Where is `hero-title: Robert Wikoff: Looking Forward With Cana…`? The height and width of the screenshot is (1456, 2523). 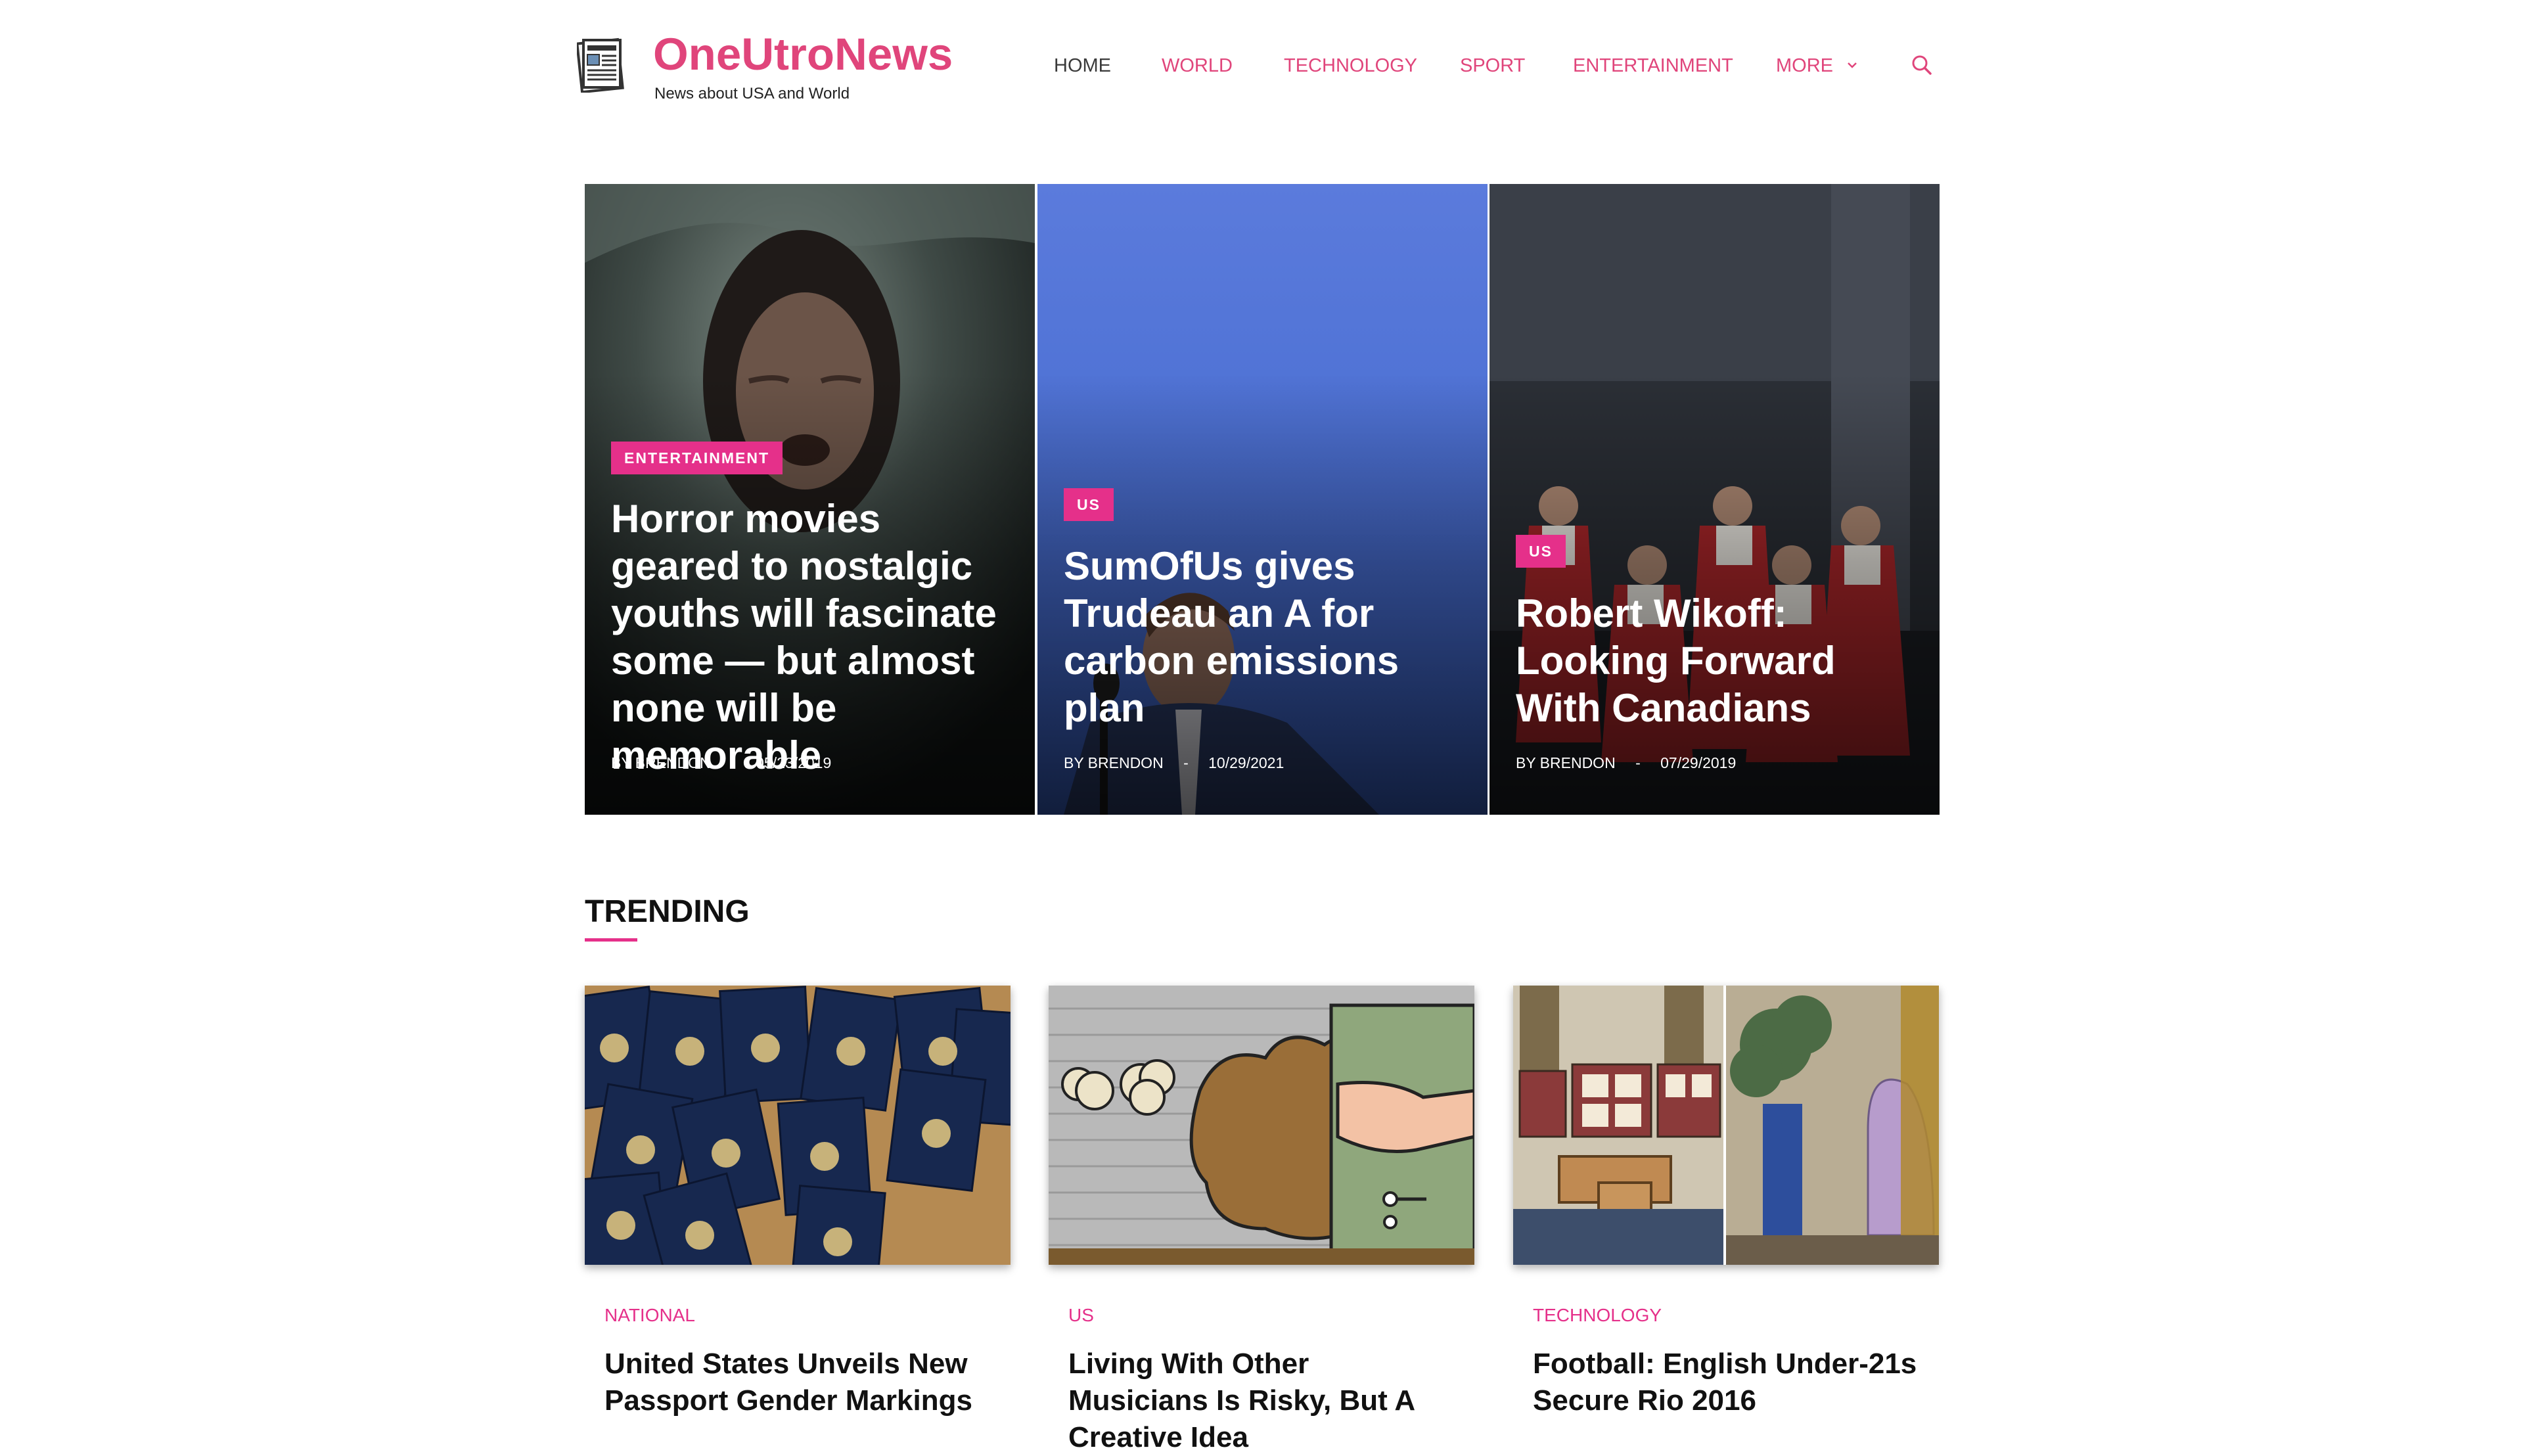 hero-title: Robert Wikoff: Looking Forward With Cana… is located at coordinates (1716, 661).